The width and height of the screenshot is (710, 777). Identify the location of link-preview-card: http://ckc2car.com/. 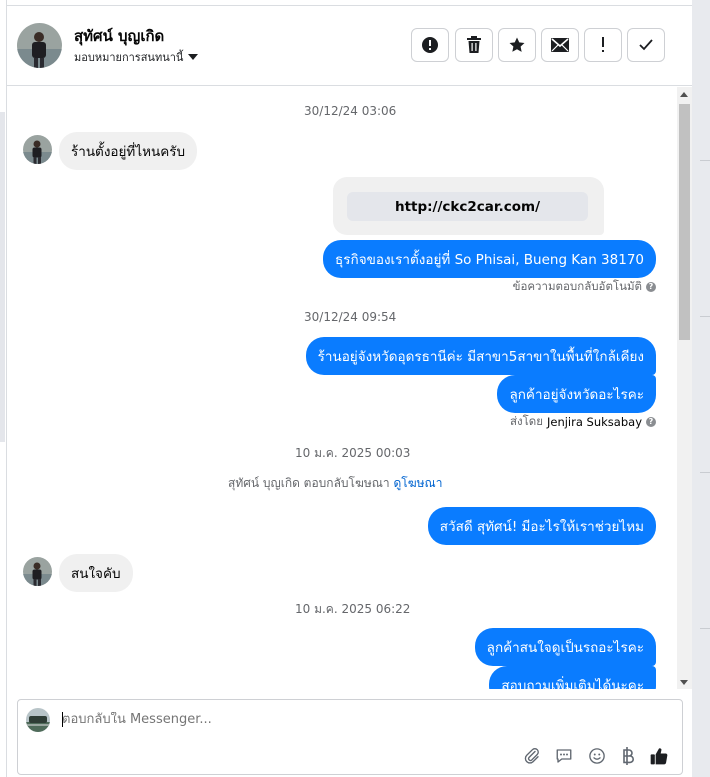
(468, 206).